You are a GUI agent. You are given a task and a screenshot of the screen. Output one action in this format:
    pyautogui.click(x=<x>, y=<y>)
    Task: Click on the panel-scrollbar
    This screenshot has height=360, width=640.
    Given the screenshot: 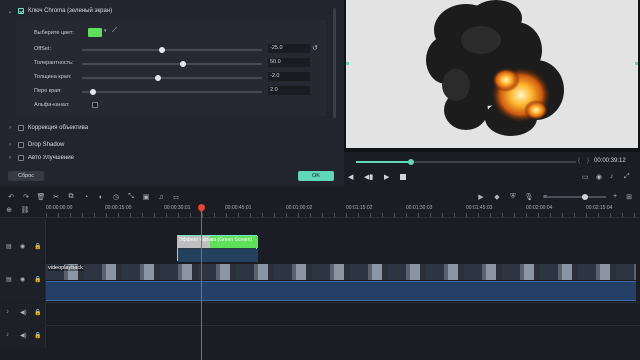 What is the action you would take?
    pyautogui.click(x=334, y=63)
    